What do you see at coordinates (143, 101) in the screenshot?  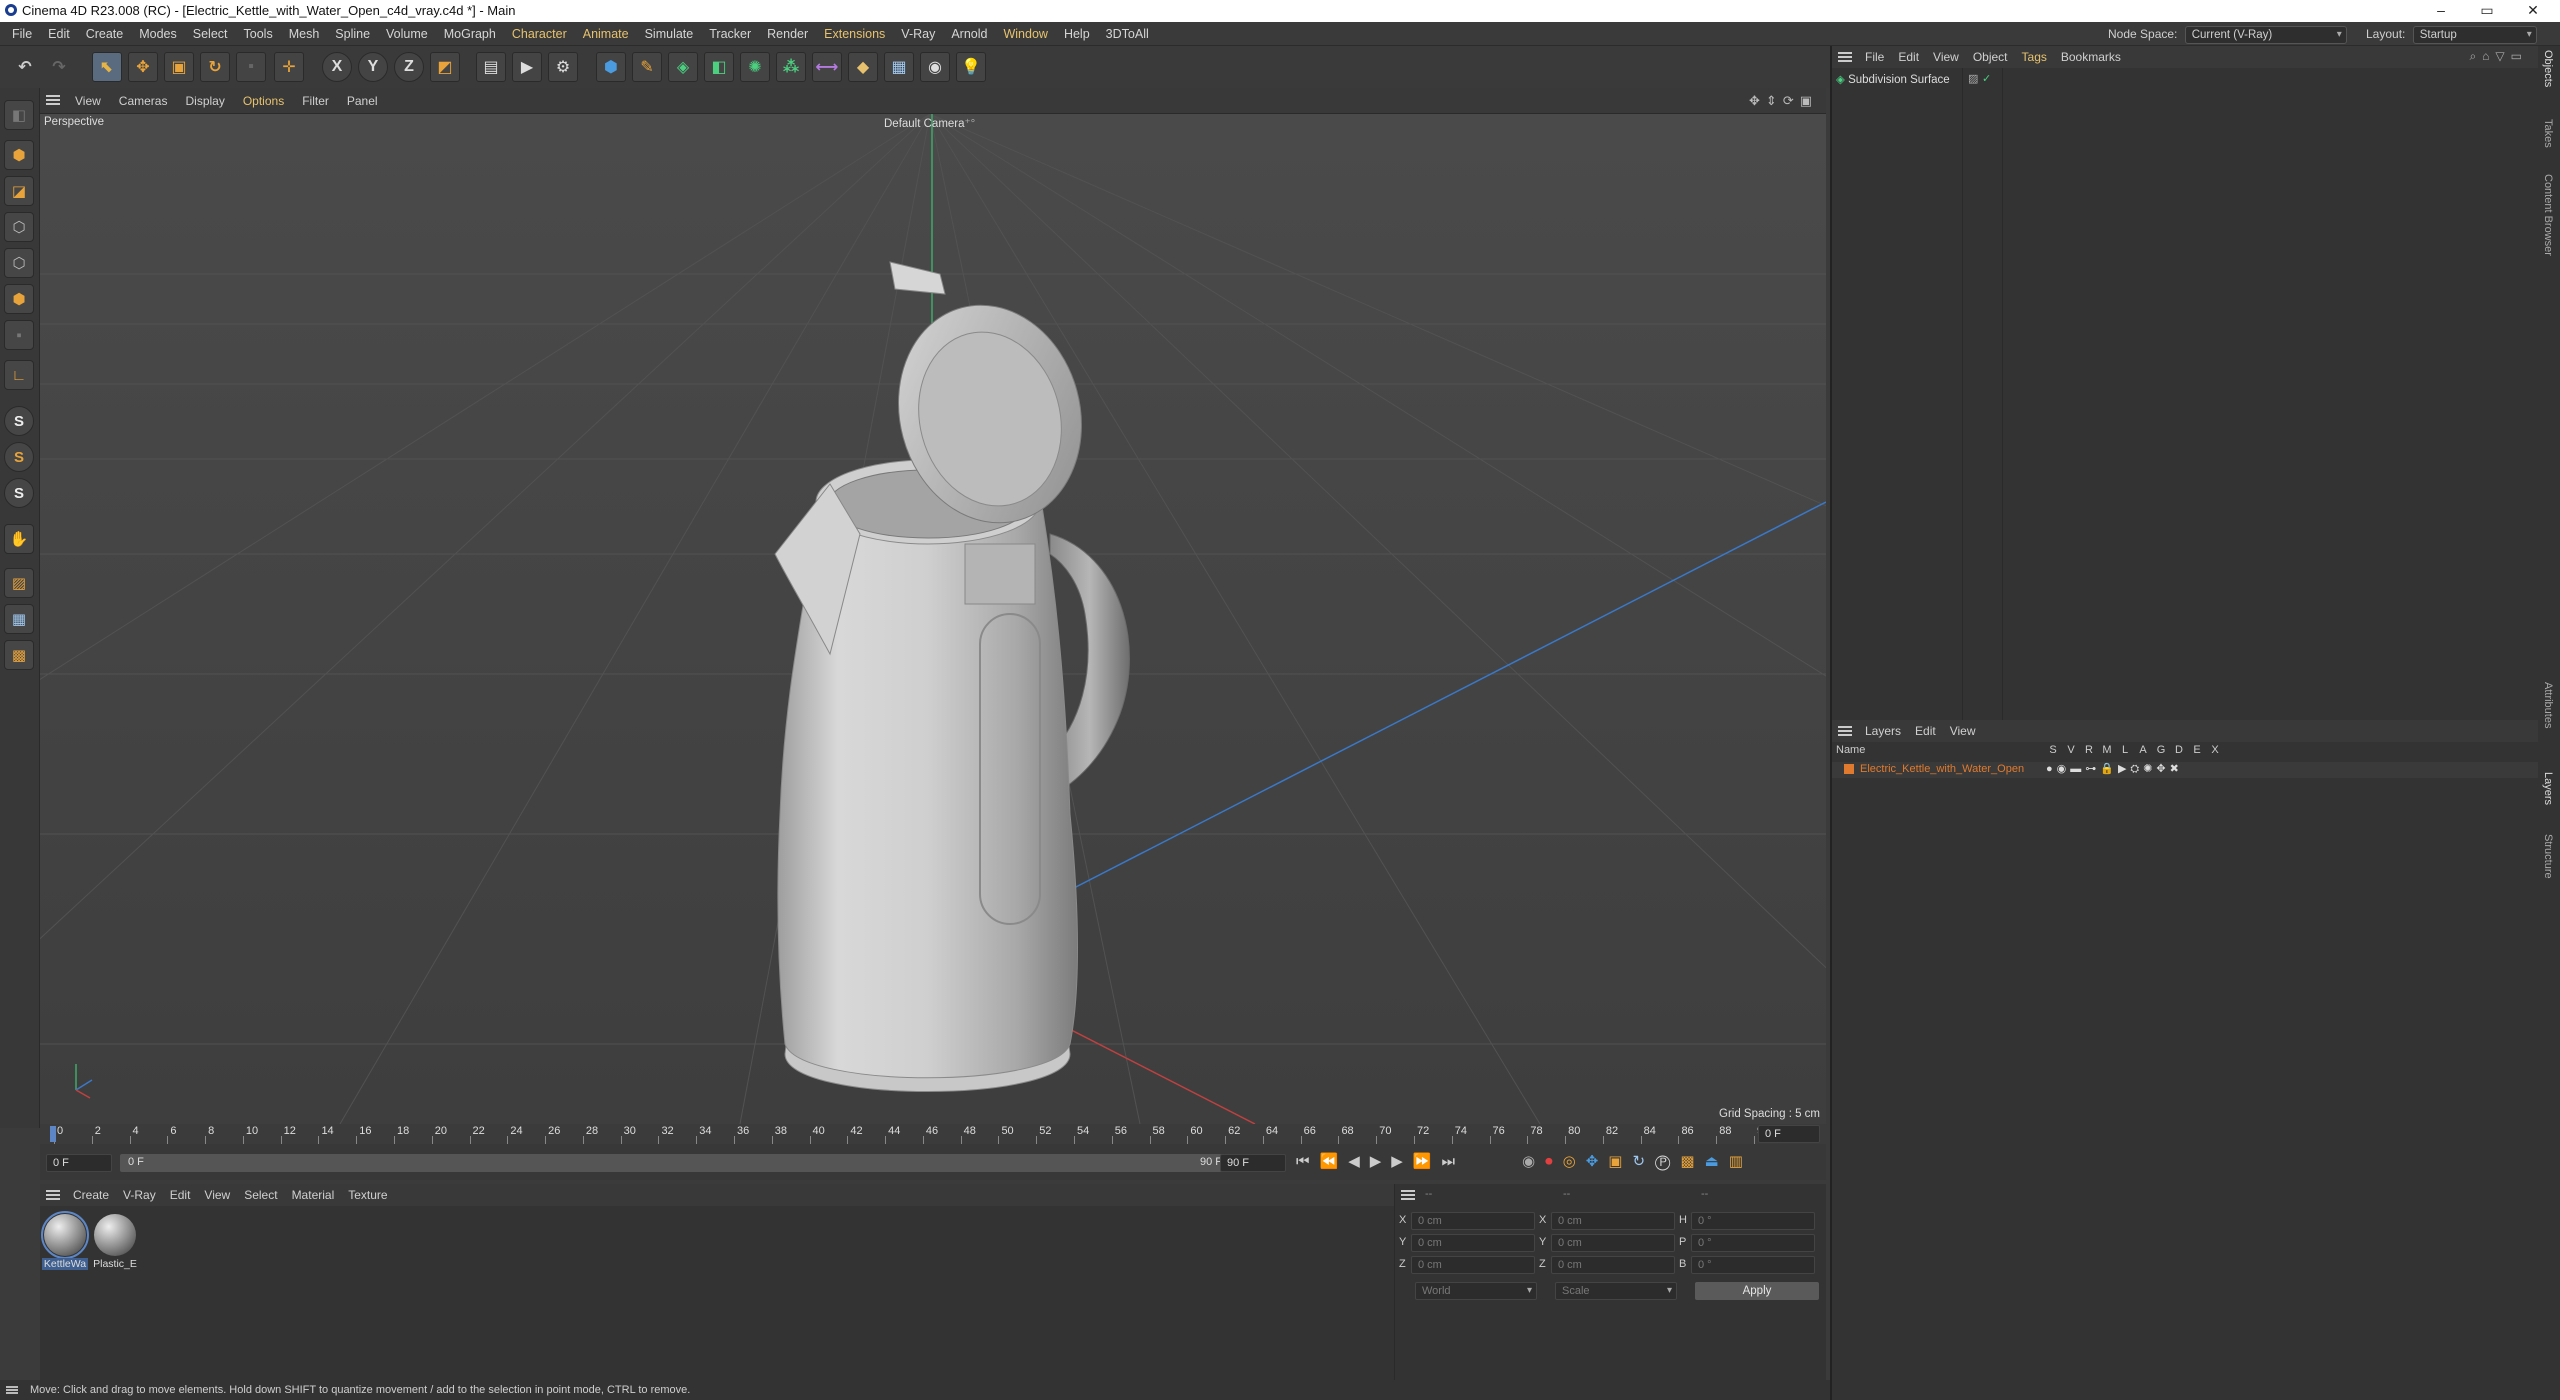 I see `viewport-menu-cameras: Cameras` at bounding box center [143, 101].